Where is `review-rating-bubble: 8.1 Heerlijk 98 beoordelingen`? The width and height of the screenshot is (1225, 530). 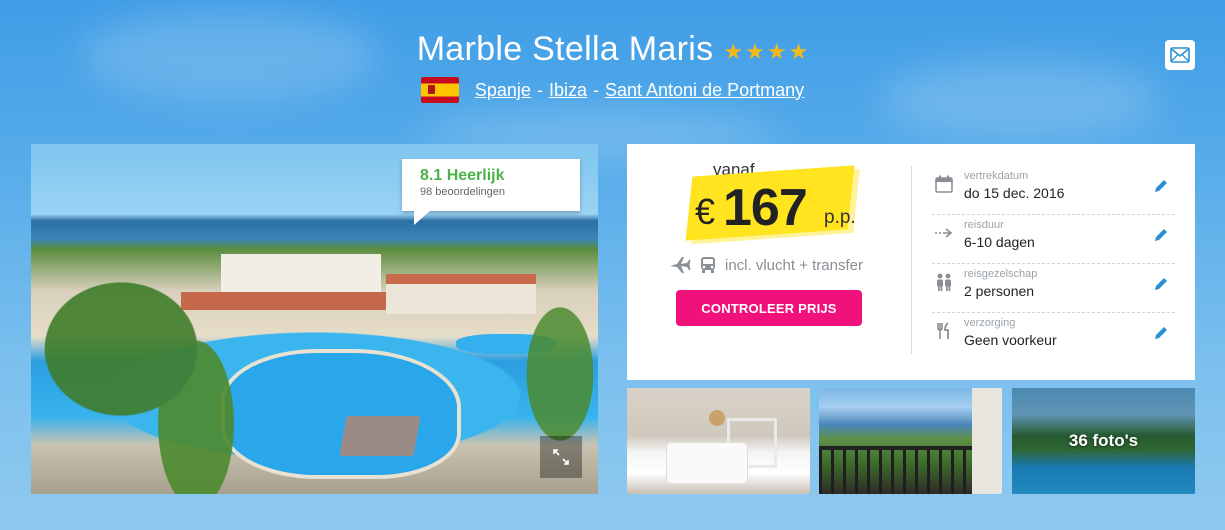
review-rating-bubble: 8.1 Heerlijk 98 beoordelingen is located at coordinates (491, 192).